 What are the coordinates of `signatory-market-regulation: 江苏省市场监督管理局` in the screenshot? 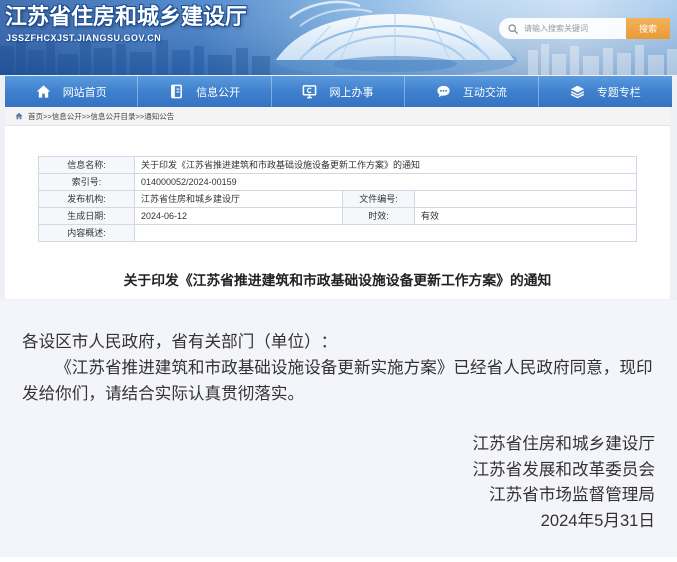 It's located at (572, 495).